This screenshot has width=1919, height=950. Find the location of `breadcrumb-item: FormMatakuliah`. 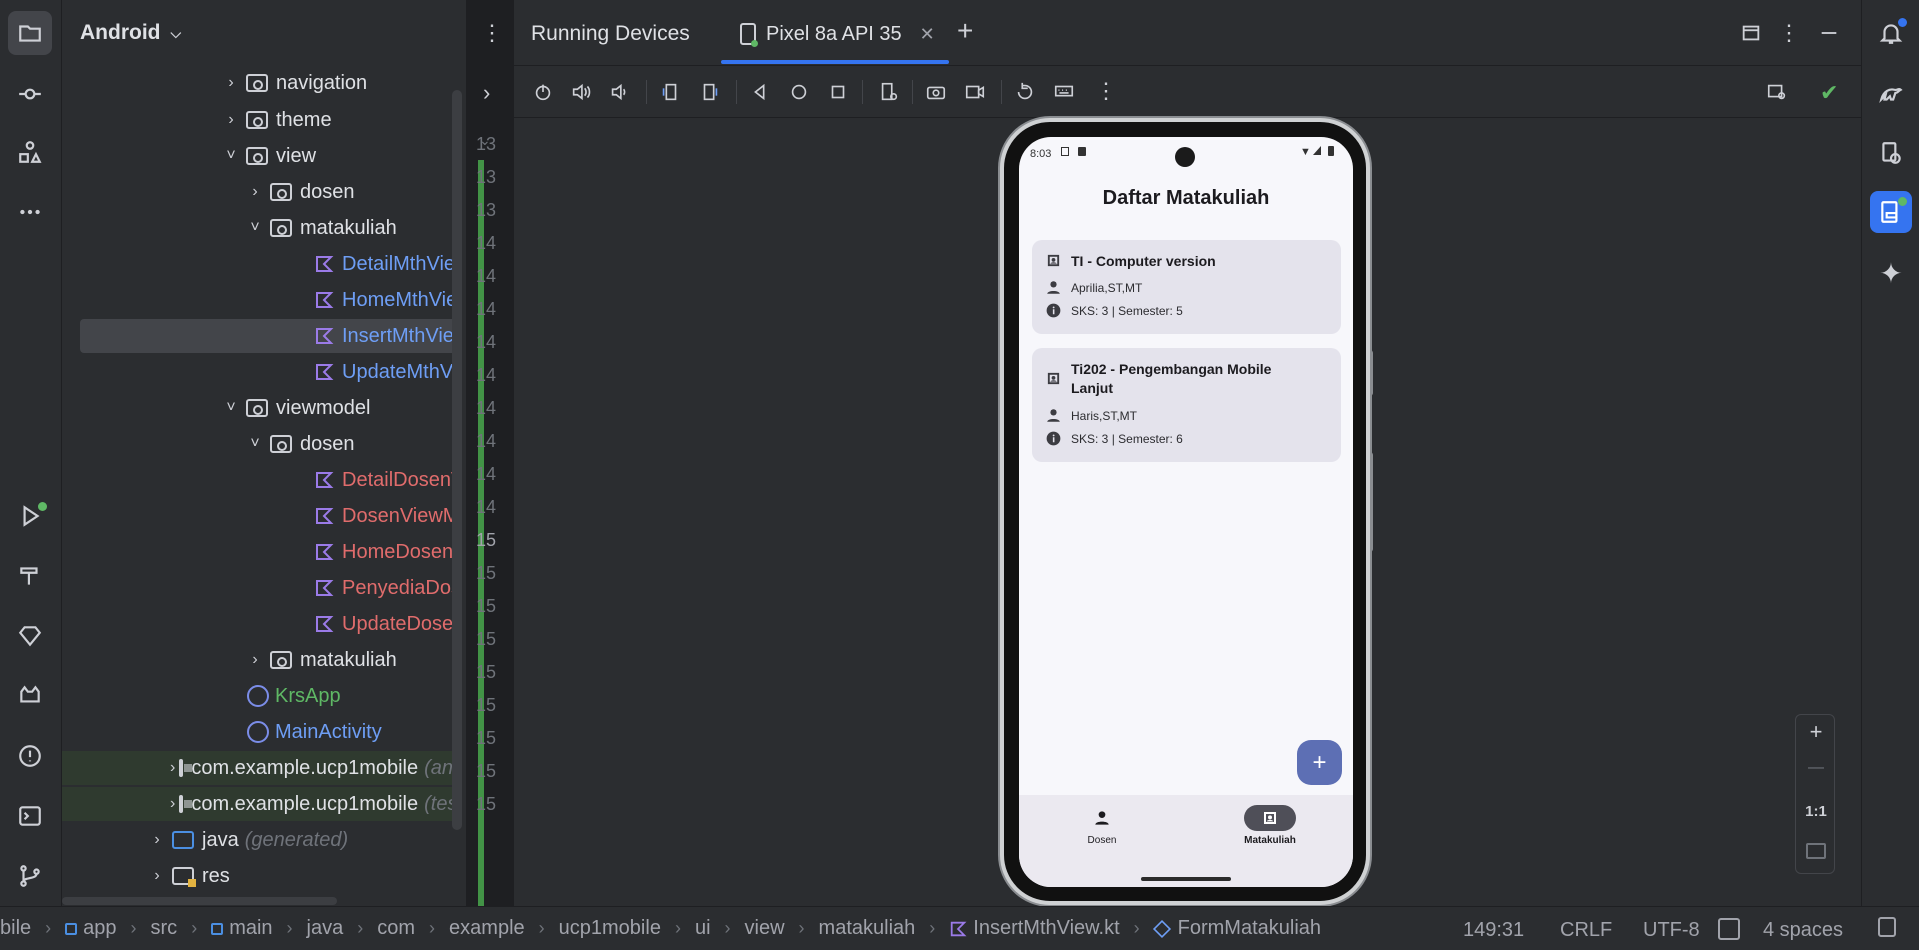

breadcrumb-item: FormMatakuliah is located at coordinates (1236, 928).